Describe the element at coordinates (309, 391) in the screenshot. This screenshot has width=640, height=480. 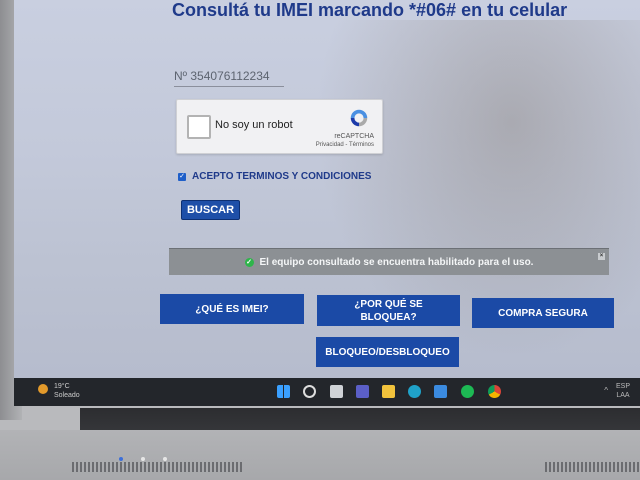
I see `search-icon` at that location.